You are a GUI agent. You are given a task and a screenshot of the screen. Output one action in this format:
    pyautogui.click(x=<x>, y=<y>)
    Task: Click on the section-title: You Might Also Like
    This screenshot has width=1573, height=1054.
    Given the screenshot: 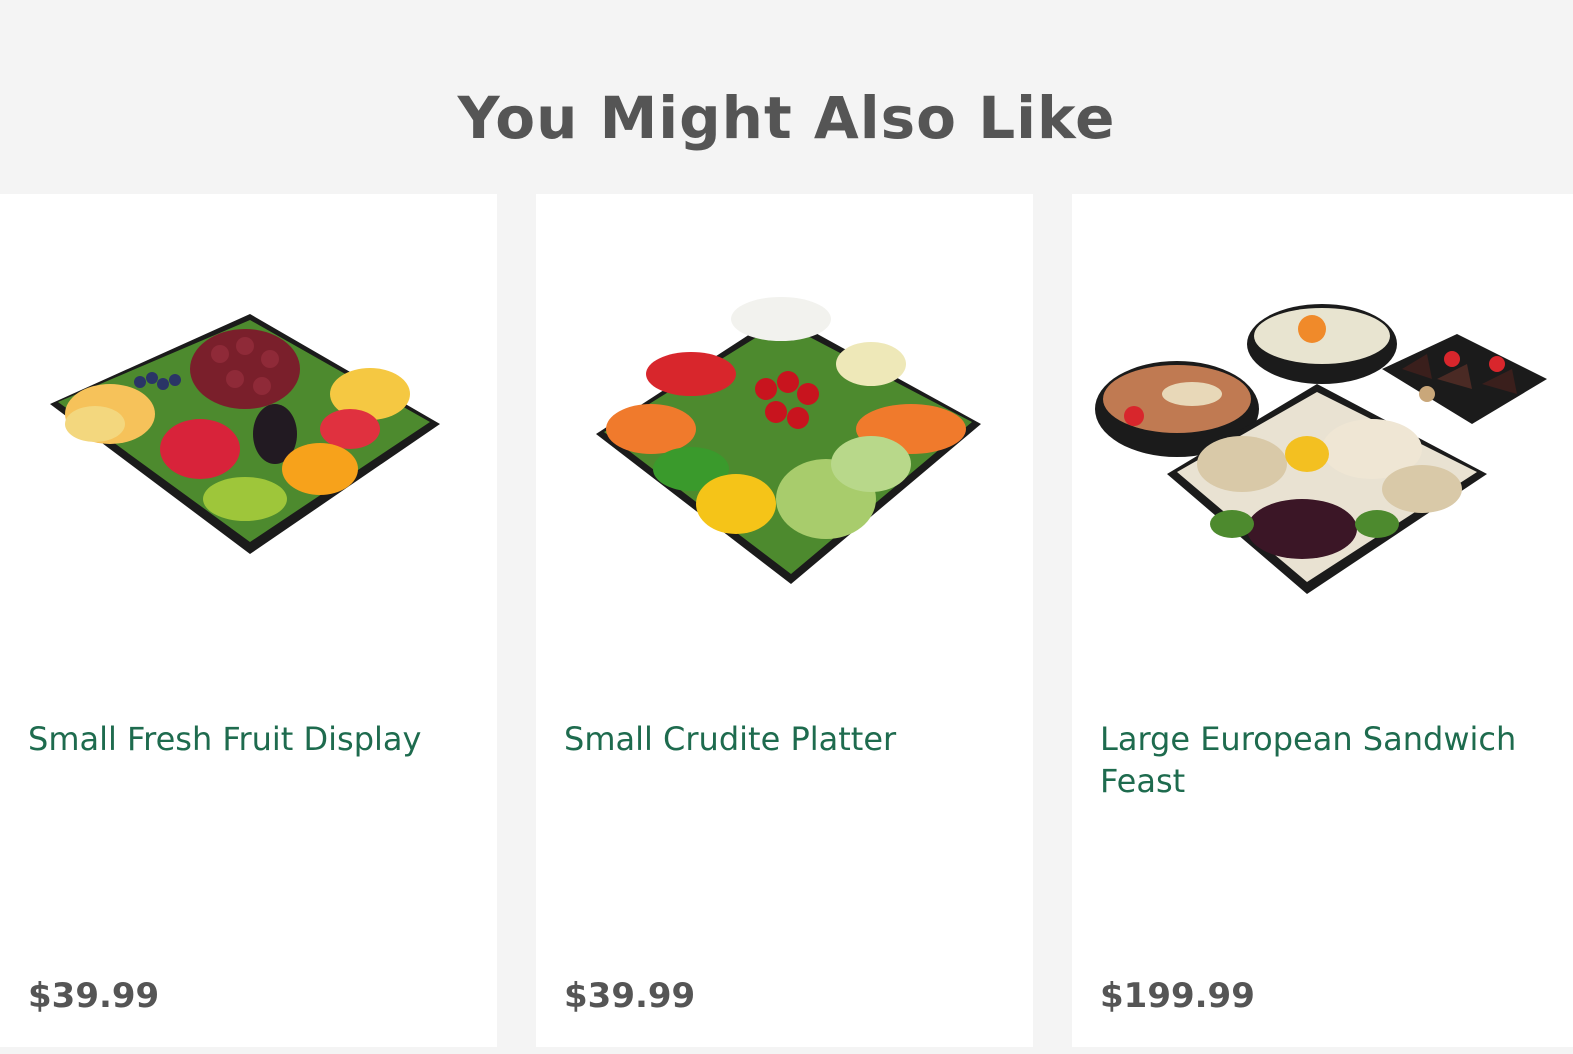 What is the action you would take?
    pyautogui.click(x=786, y=118)
    